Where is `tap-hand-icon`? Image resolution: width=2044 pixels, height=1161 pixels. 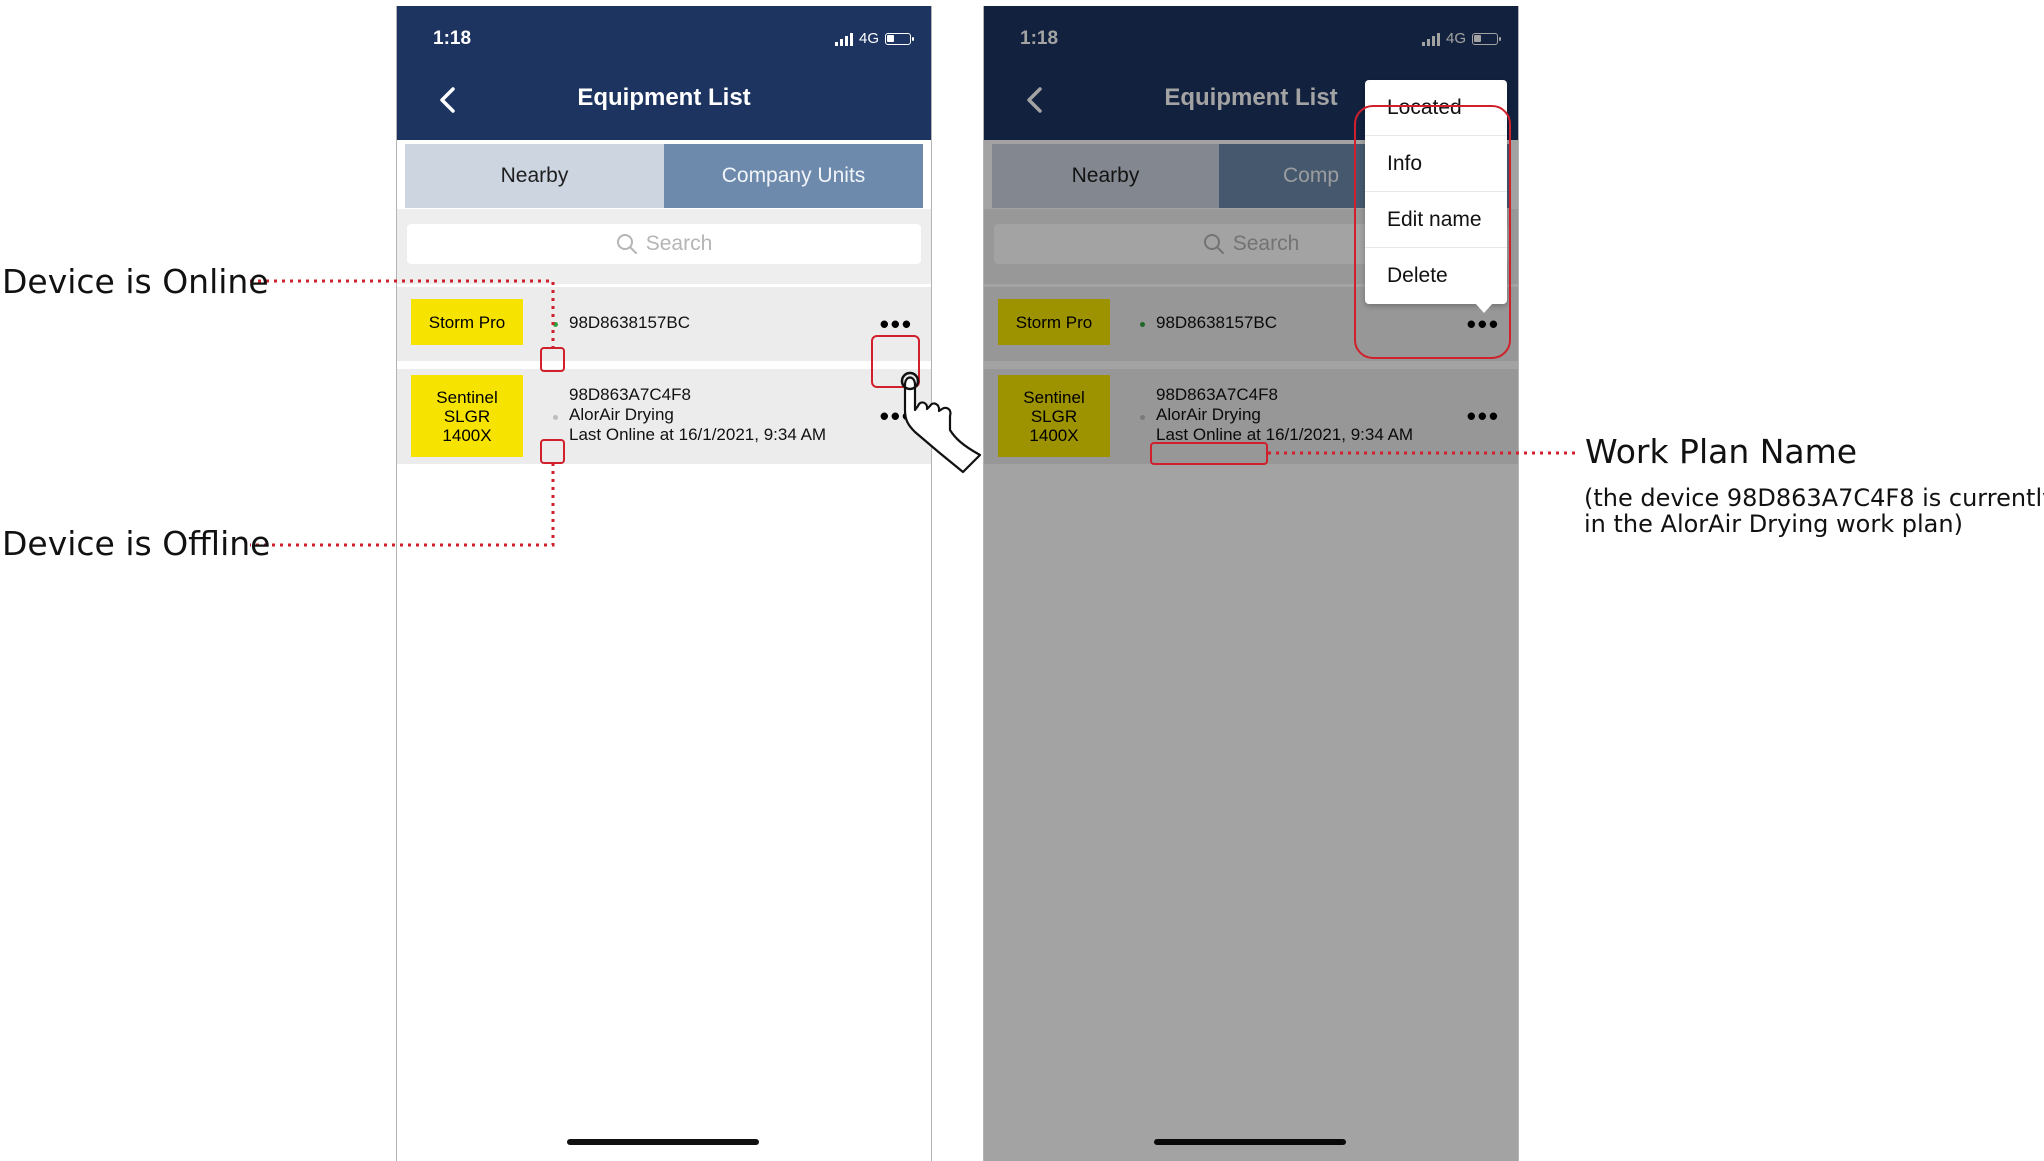
tap-hand-icon is located at coordinates (941, 422).